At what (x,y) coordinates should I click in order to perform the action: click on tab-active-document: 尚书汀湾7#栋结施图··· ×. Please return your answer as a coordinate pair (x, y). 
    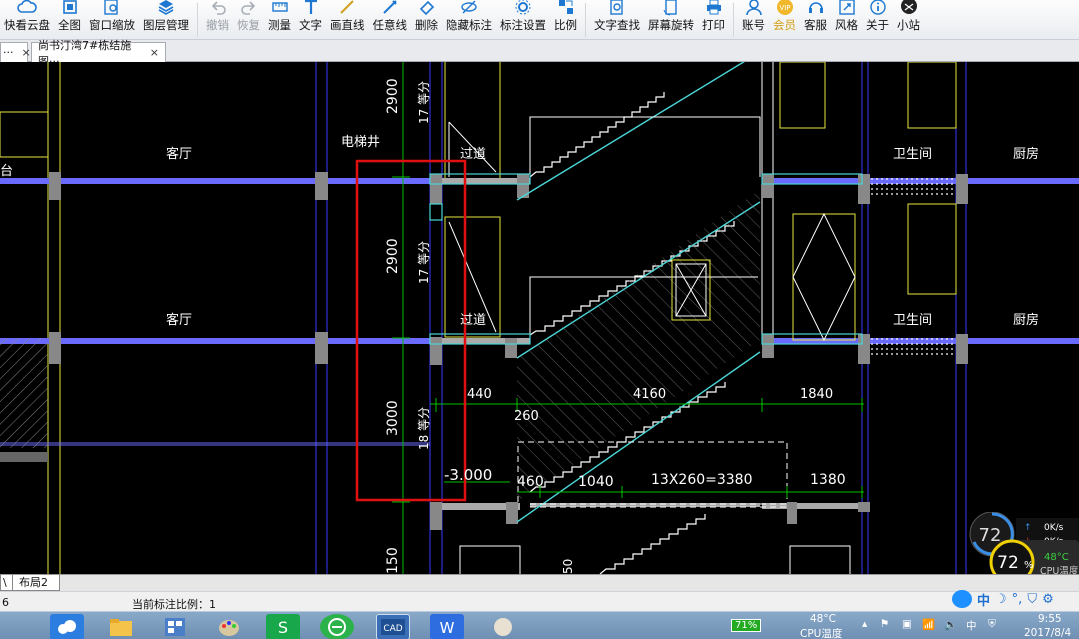
    Looking at the image, I should click on (98, 53).